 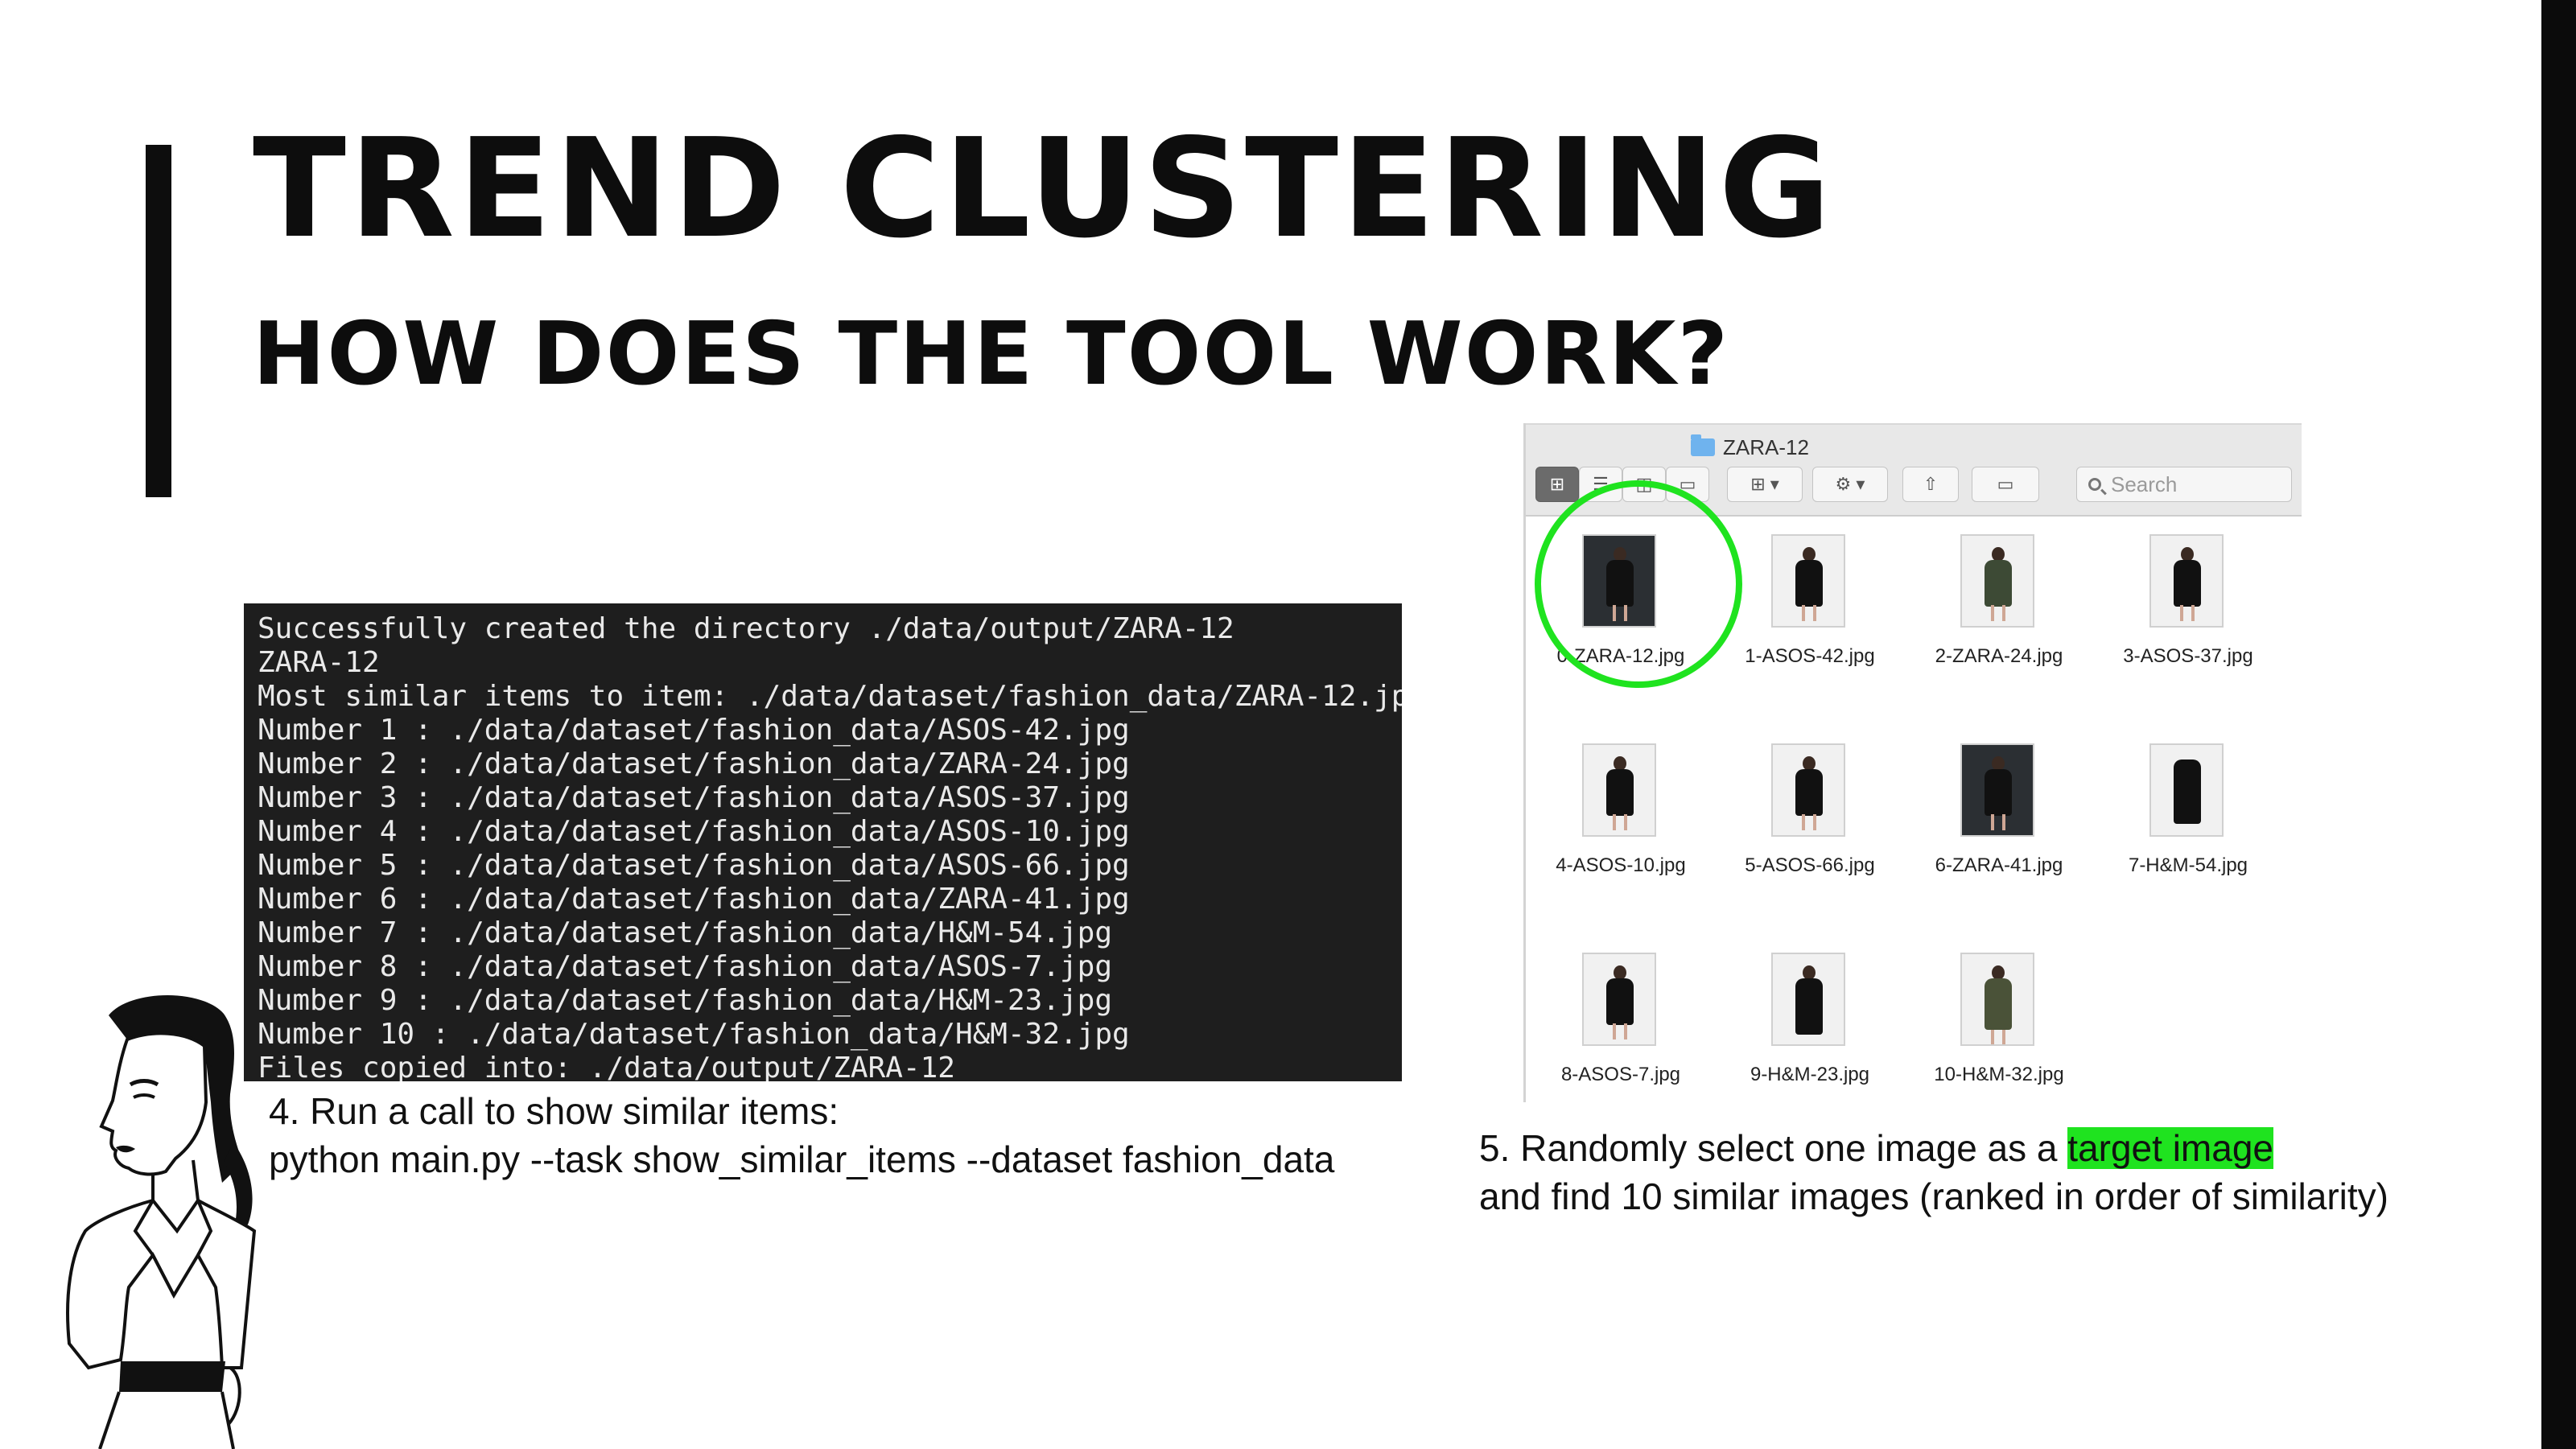 I want to click on file-name: 7-H&M-54.jpg, so click(x=2188, y=865).